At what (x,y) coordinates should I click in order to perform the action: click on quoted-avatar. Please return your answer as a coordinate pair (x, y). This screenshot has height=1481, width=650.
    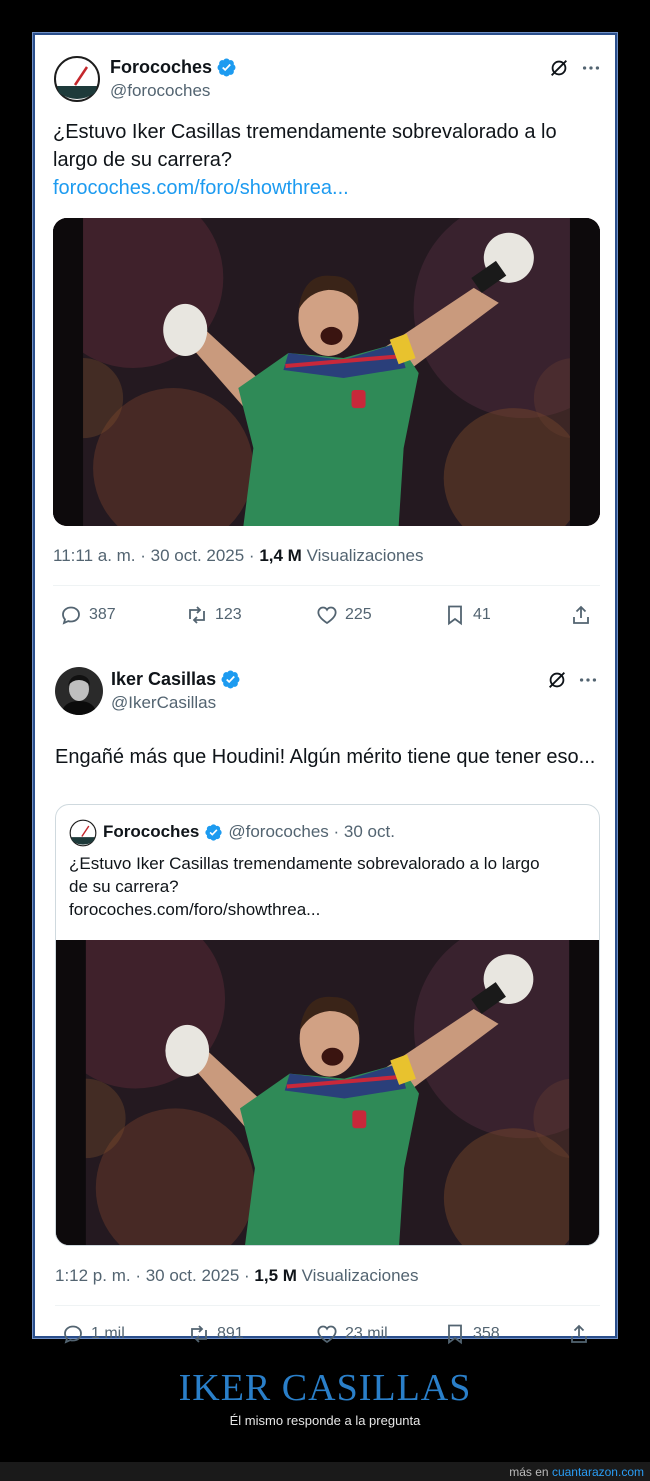
    Looking at the image, I should click on (83, 833).